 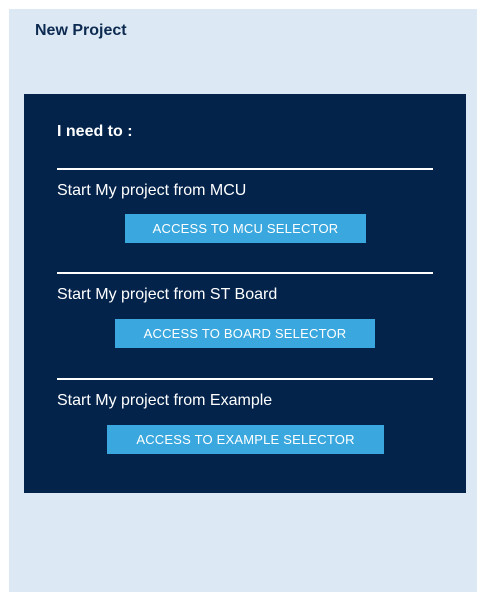 I want to click on panel-title: New Project, so click(x=81, y=30).